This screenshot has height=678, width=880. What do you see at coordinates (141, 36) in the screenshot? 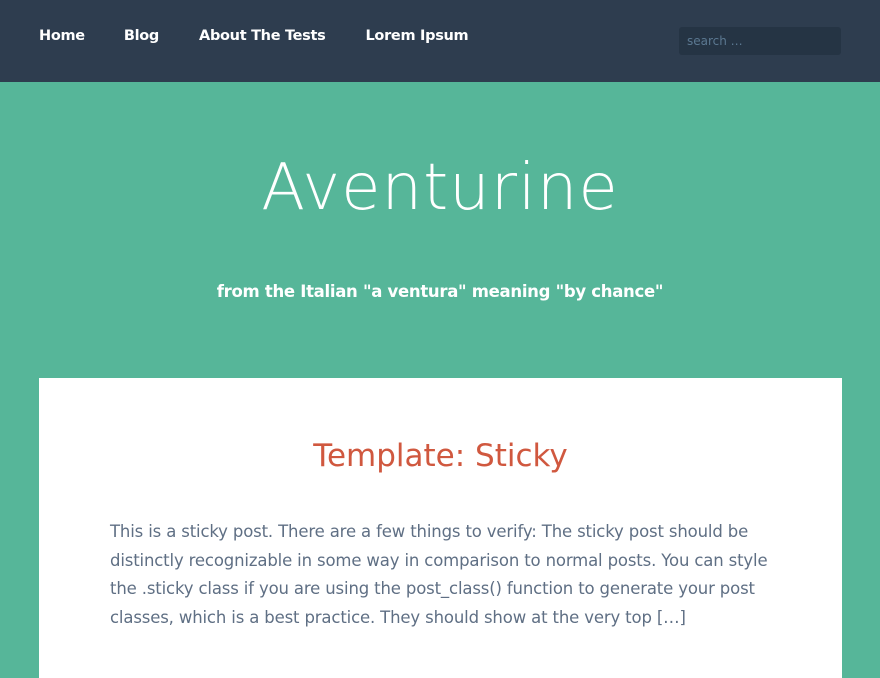
I see `nav-item-blog: Blog` at bounding box center [141, 36].